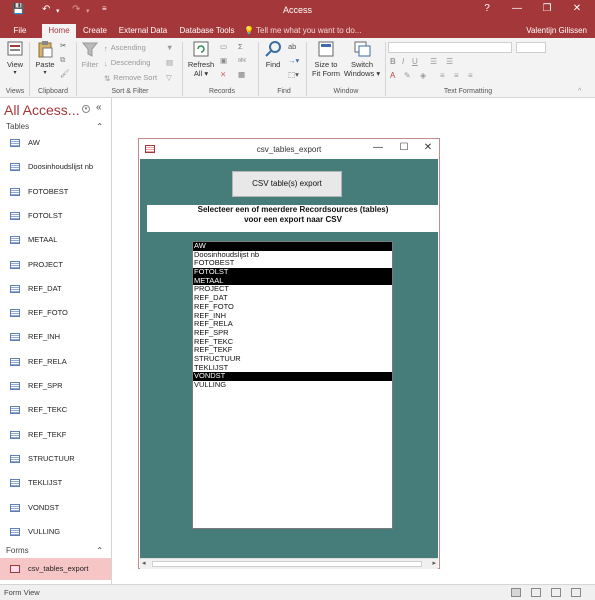 This screenshot has width=595, height=600. What do you see at coordinates (289, 149) in the screenshot?
I see `form-title-bar: csv_tables_export — ☐ ✕` at bounding box center [289, 149].